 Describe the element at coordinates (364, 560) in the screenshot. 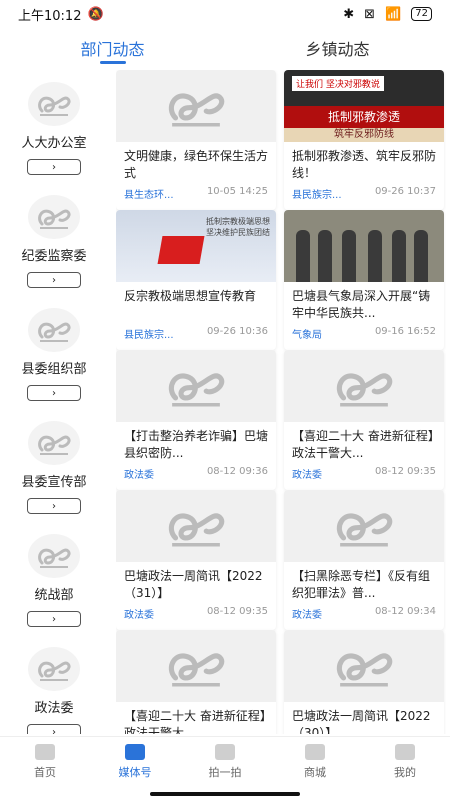

I see `news-card: 【扫黑除恶专栏】《反有组织犯罪法》普... 政法委 08-12 09:34` at that location.